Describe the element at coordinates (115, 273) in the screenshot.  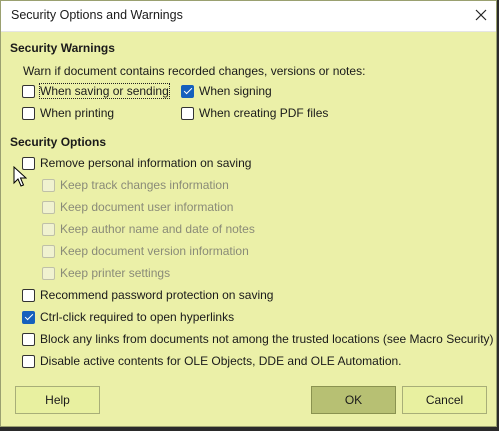
I see `checkbox-label: Keep printer settings` at that location.